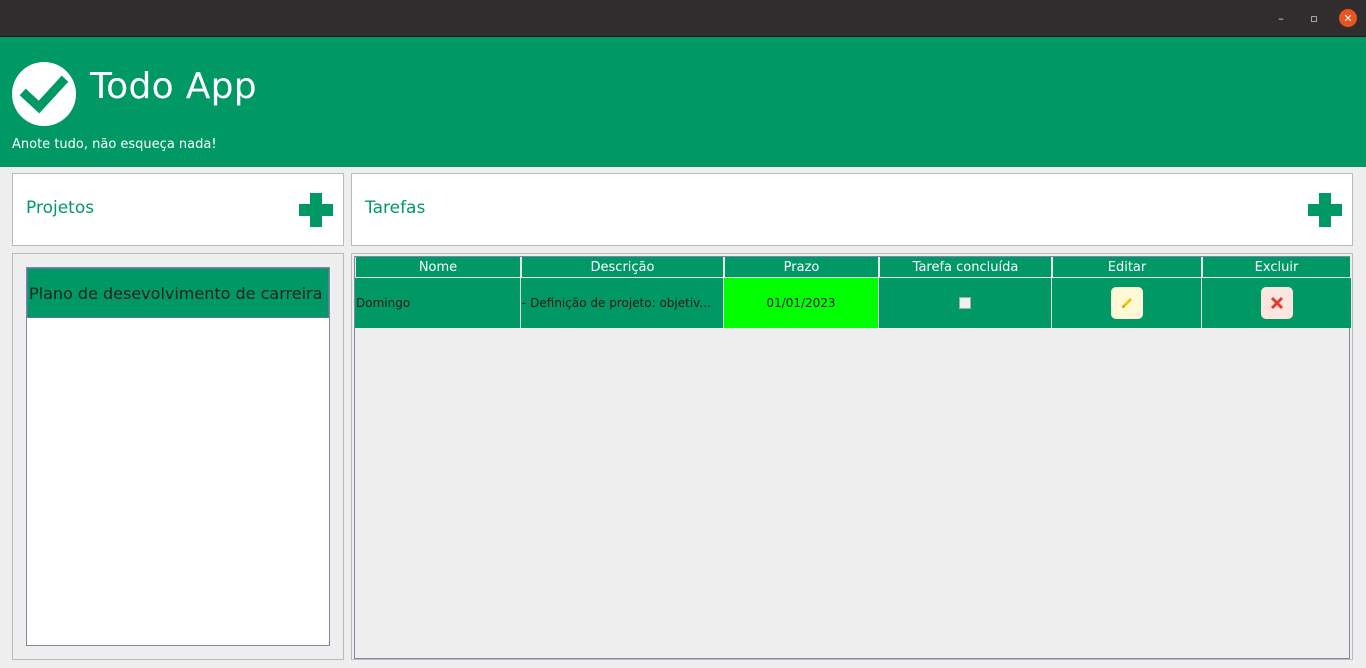  I want to click on task-delete-cell, so click(1276, 303).